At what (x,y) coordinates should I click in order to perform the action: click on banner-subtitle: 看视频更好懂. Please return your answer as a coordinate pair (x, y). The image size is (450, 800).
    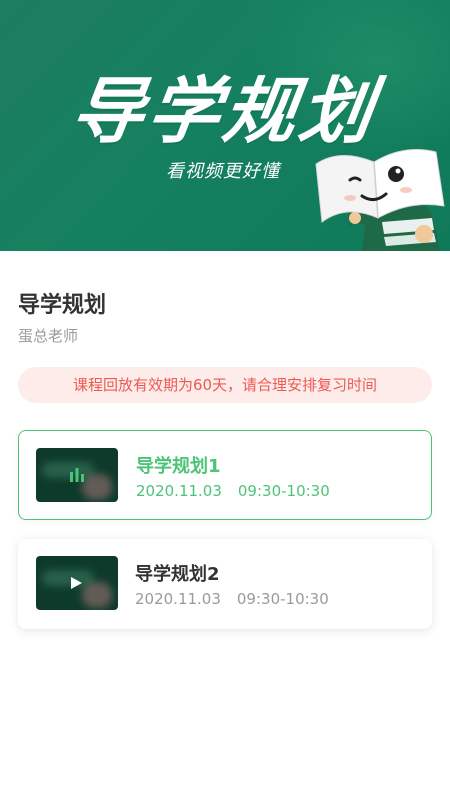
    Looking at the image, I should click on (223, 171).